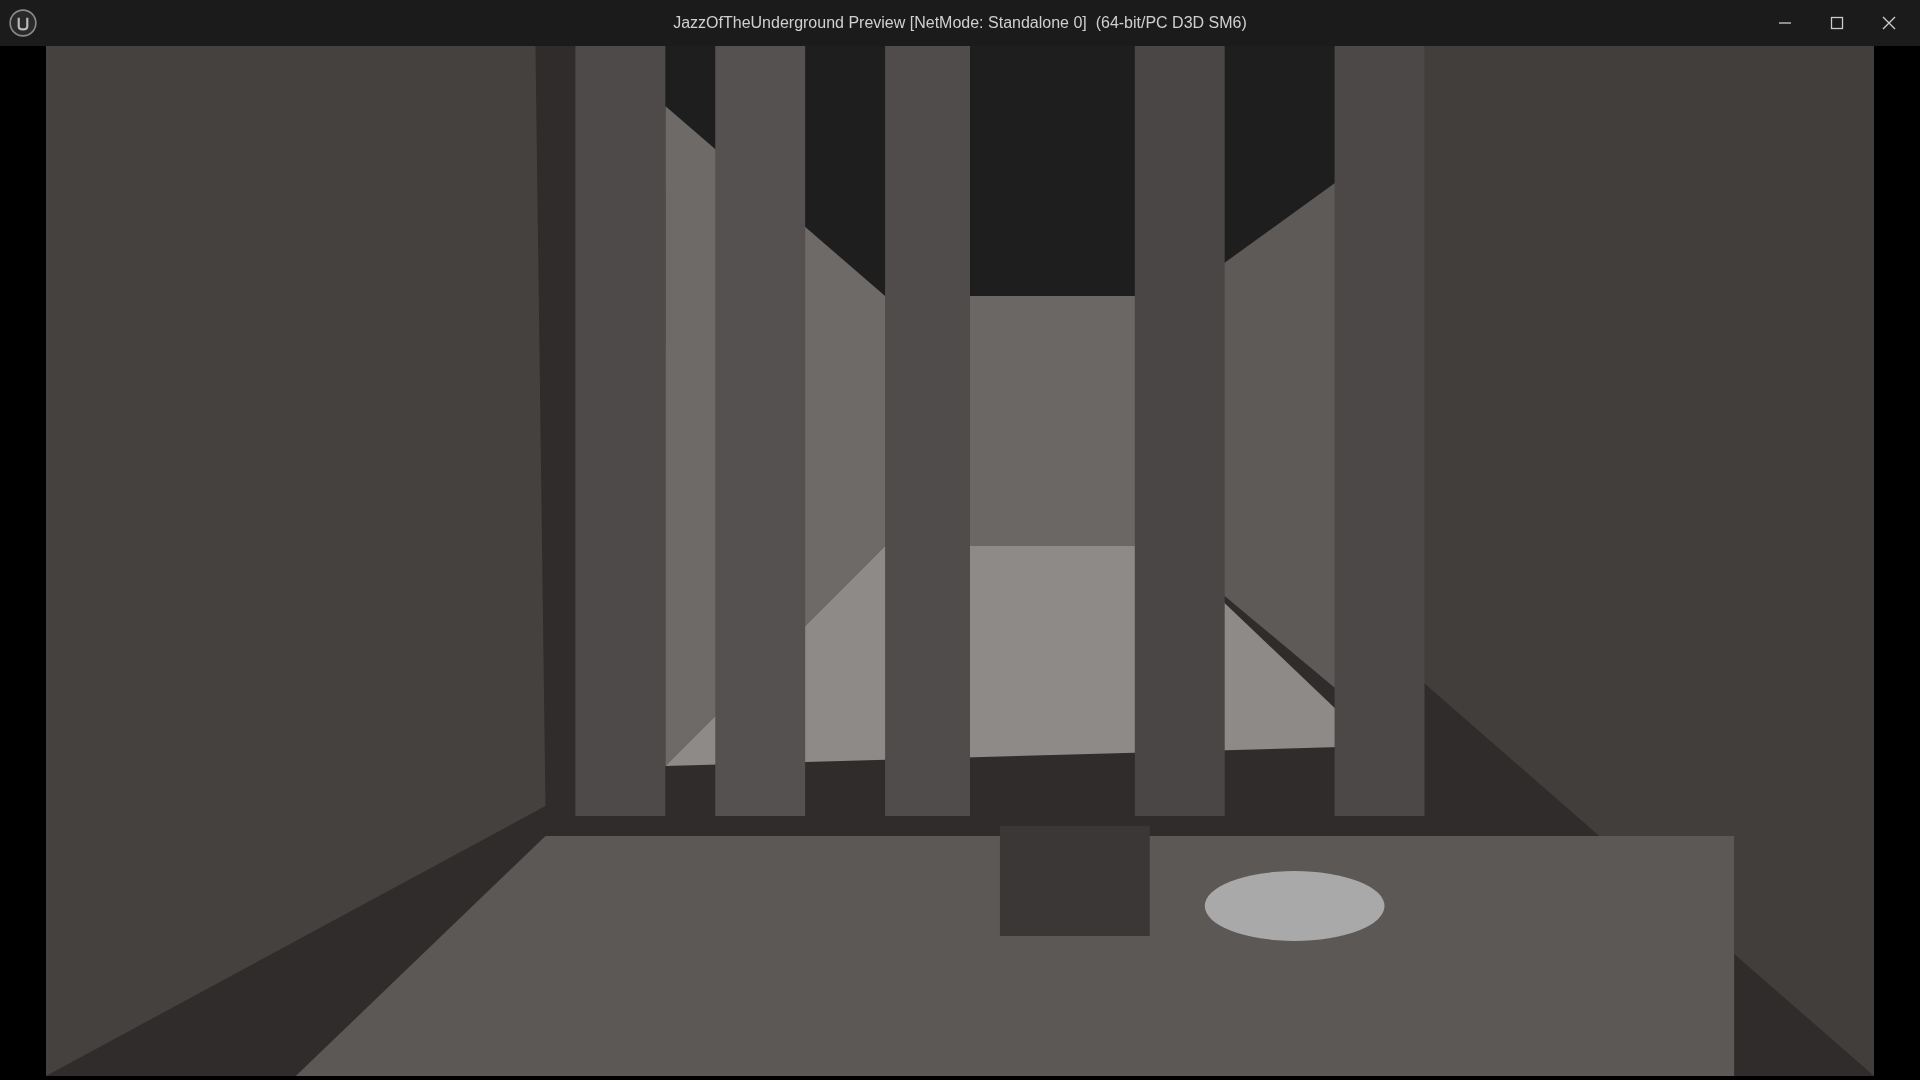 The width and height of the screenshot is (1920, 1080). What do you see at coordinates (1837, 23) in the screenshot?
I see `maximize-icon` at bounding box center [1837, 23].